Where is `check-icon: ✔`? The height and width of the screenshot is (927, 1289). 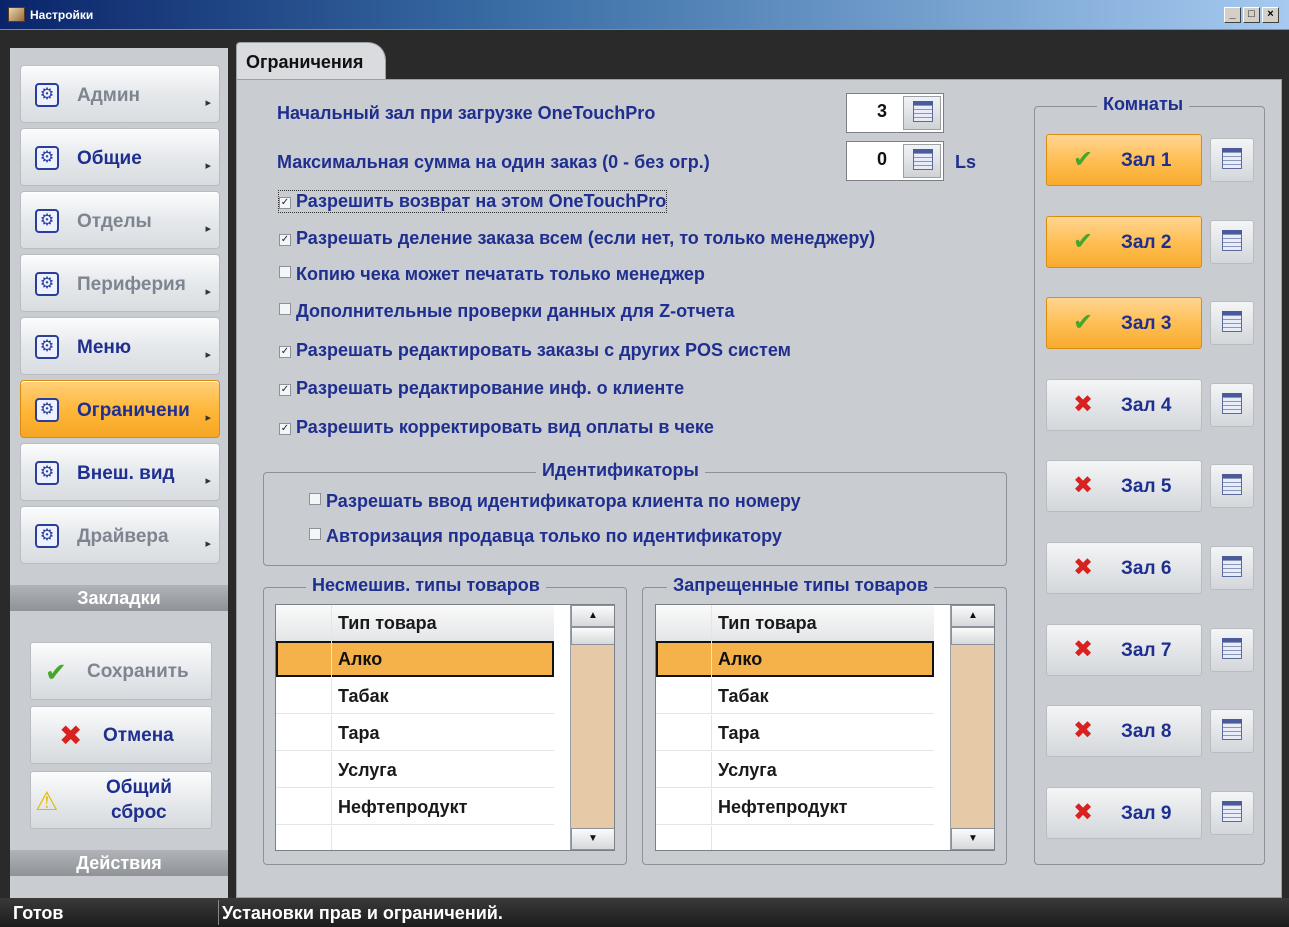 check-icon: ✔ is located at coordinates (1083, 323).